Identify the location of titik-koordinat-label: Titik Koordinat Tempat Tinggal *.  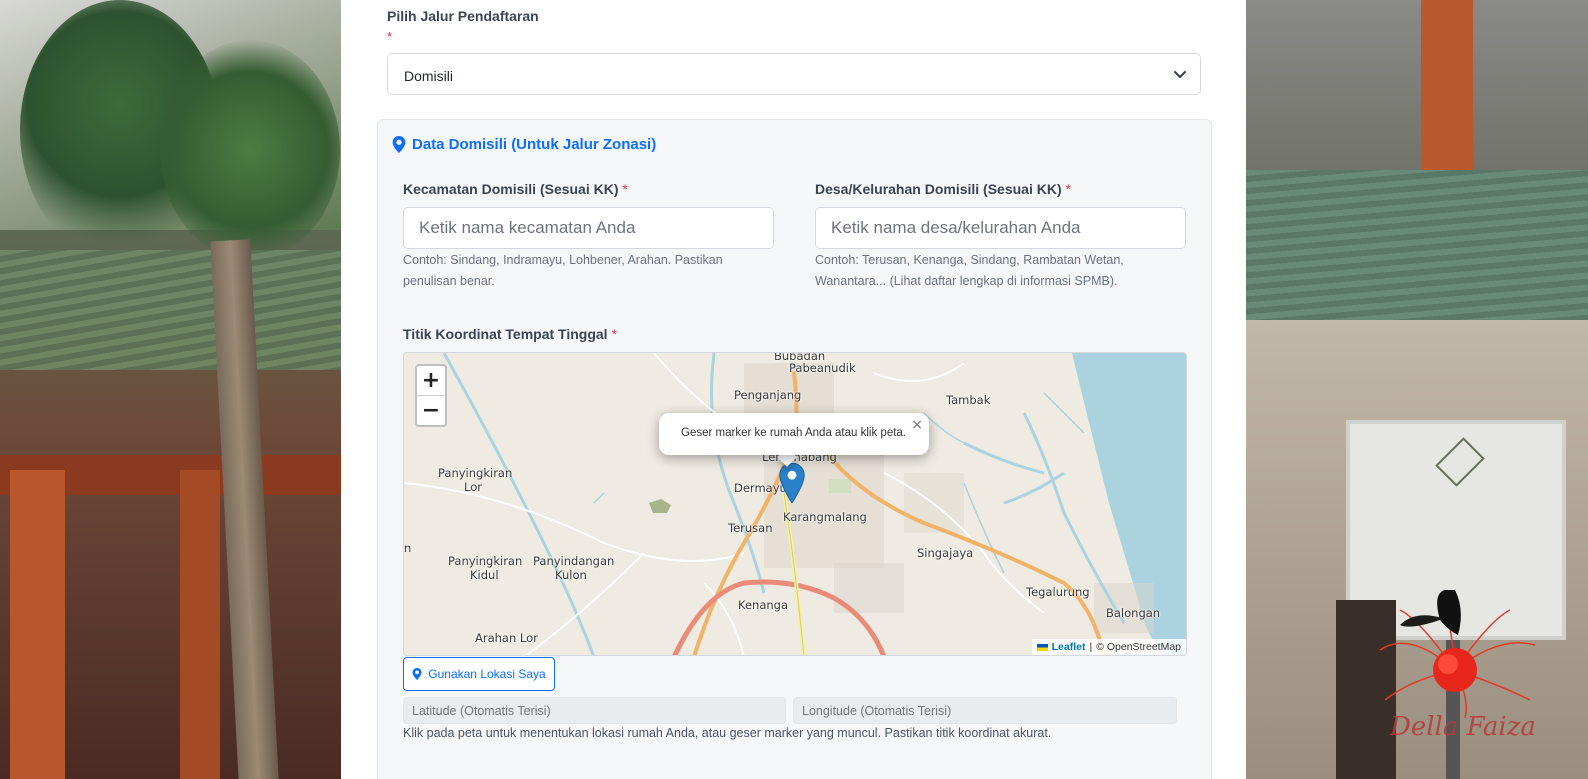
(510, 334).